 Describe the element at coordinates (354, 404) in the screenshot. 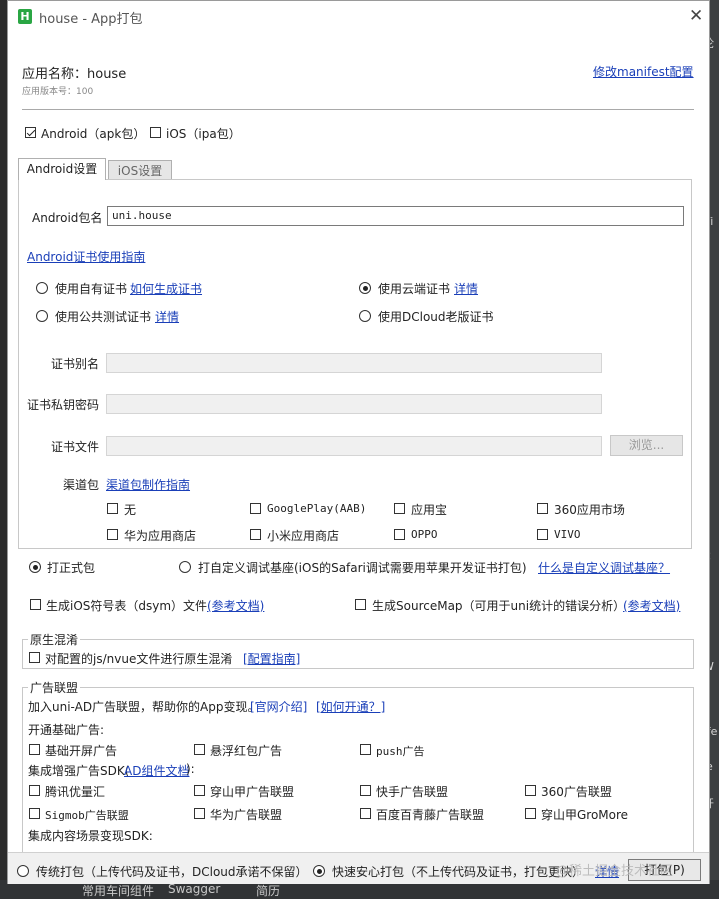

I see `cert-password-input` at that location.